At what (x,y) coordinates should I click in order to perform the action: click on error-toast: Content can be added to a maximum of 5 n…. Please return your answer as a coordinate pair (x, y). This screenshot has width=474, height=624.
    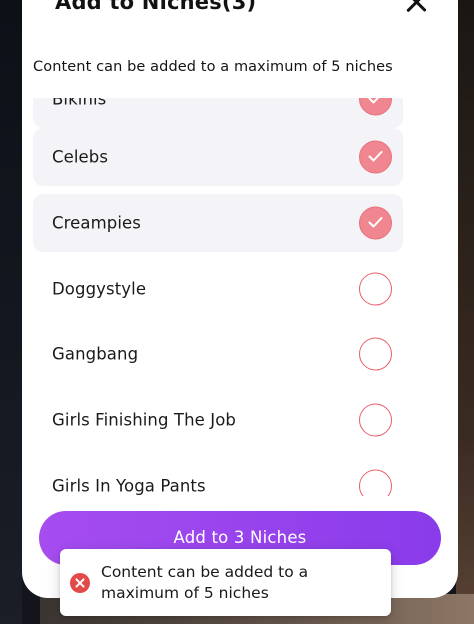
    Looking at the image, I should click on (225, 582).